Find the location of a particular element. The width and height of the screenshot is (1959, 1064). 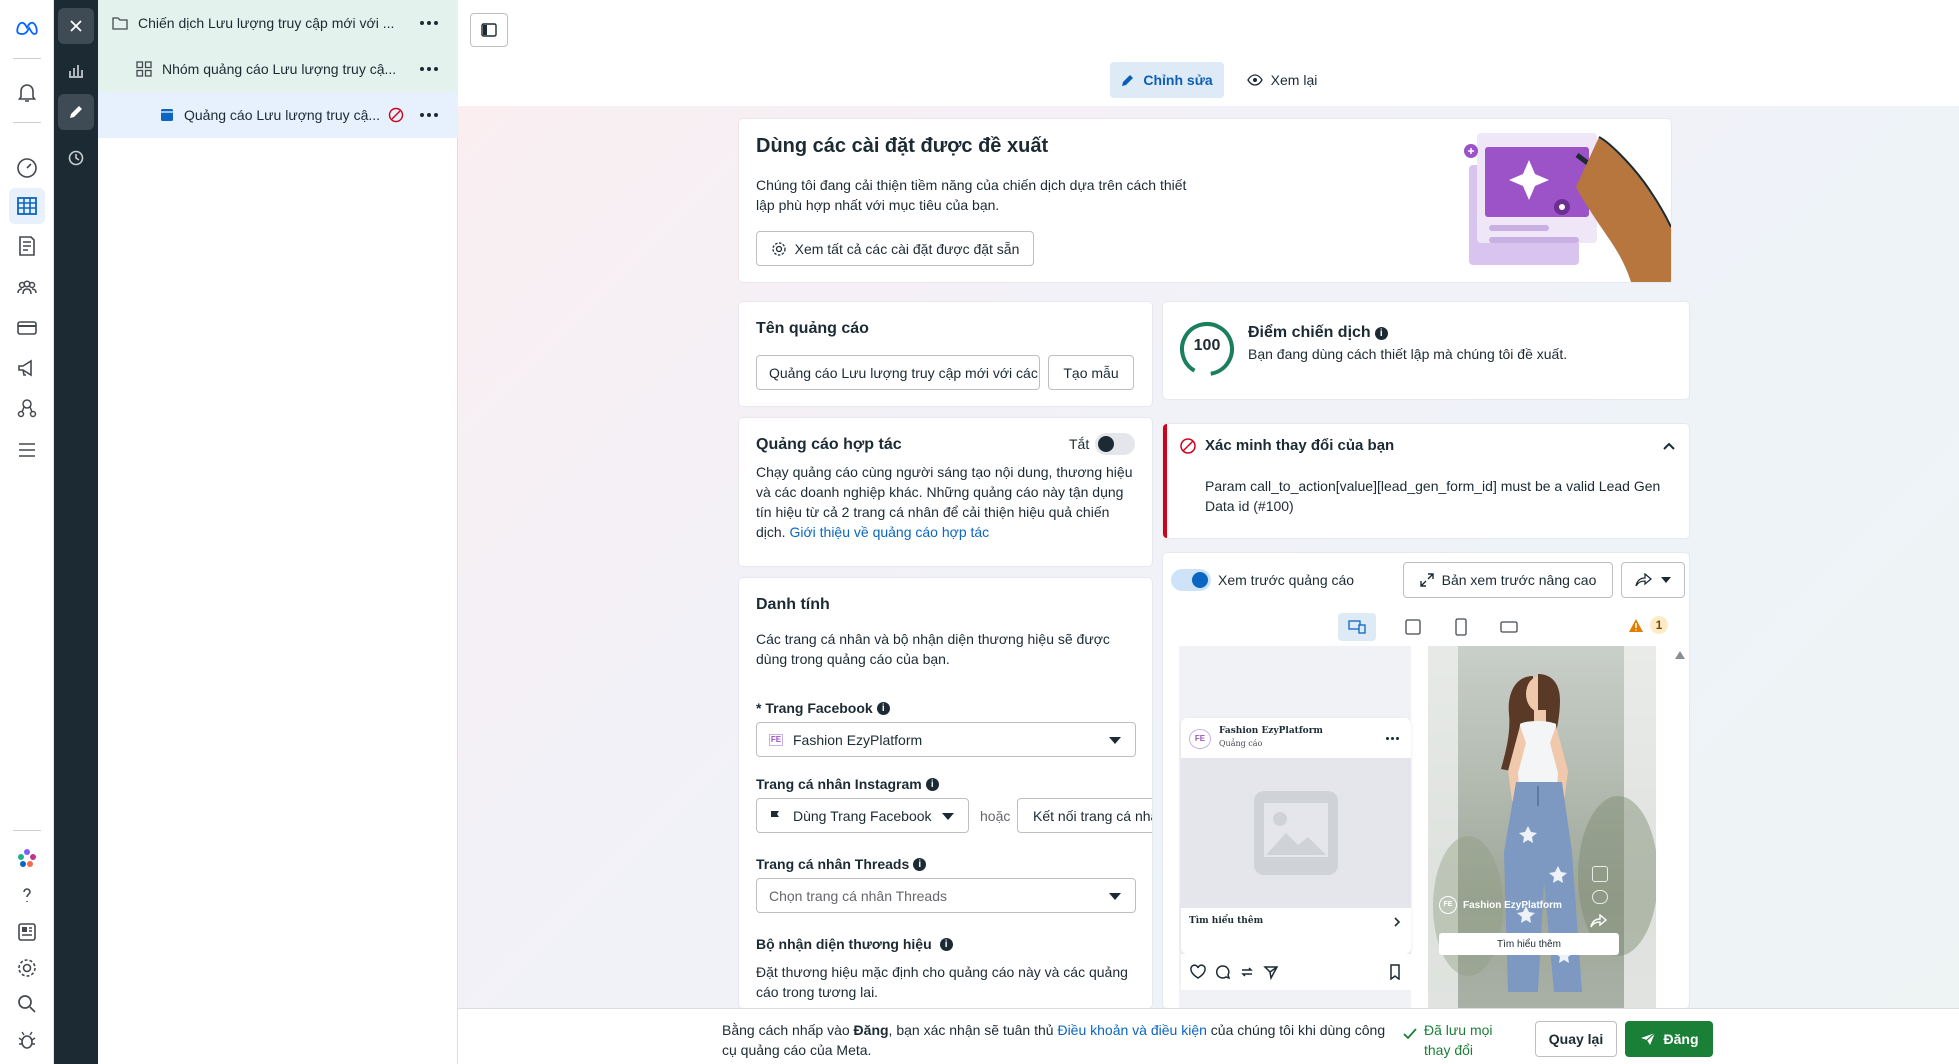

back-label: Quay lại is located at coordinates (1576, 1039).